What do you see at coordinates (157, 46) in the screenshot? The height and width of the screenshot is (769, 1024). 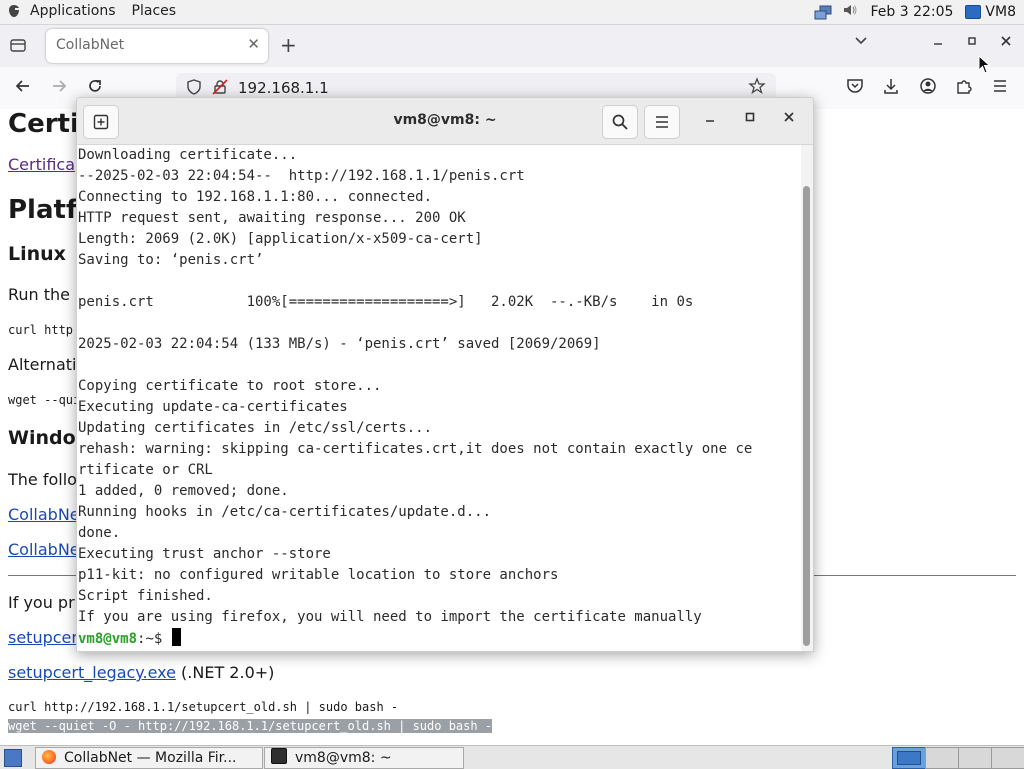 I see `tab-collabnet: CollabNet ✕` at bounding box center [157, 46].